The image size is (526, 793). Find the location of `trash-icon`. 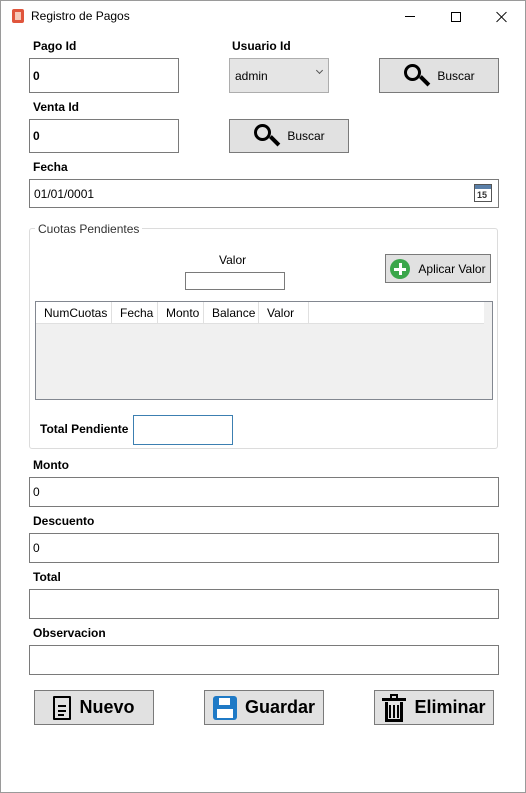

trash-icon is located at coordinates (394, 707).